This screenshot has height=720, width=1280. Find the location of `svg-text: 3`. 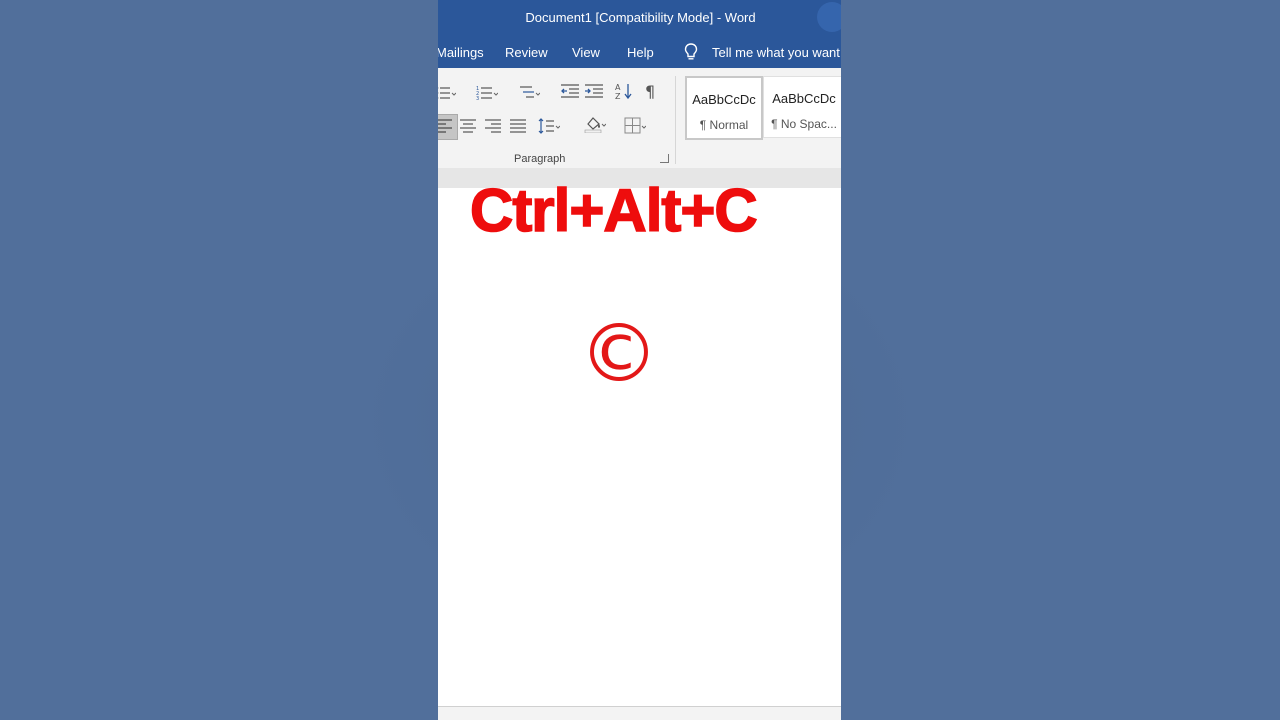

svg-text: 3 is located at coordinates (477, 99).